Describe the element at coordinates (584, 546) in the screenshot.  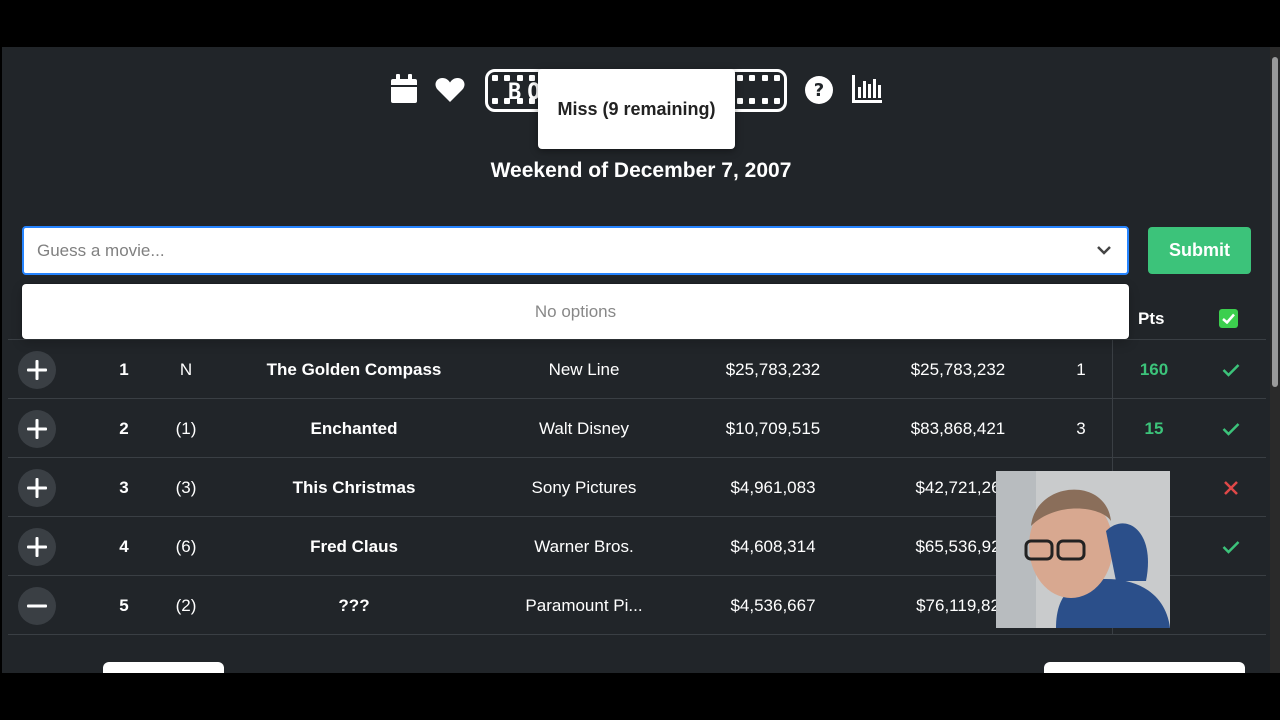
I see `distributor-cell: Warner Bros.` at that location.